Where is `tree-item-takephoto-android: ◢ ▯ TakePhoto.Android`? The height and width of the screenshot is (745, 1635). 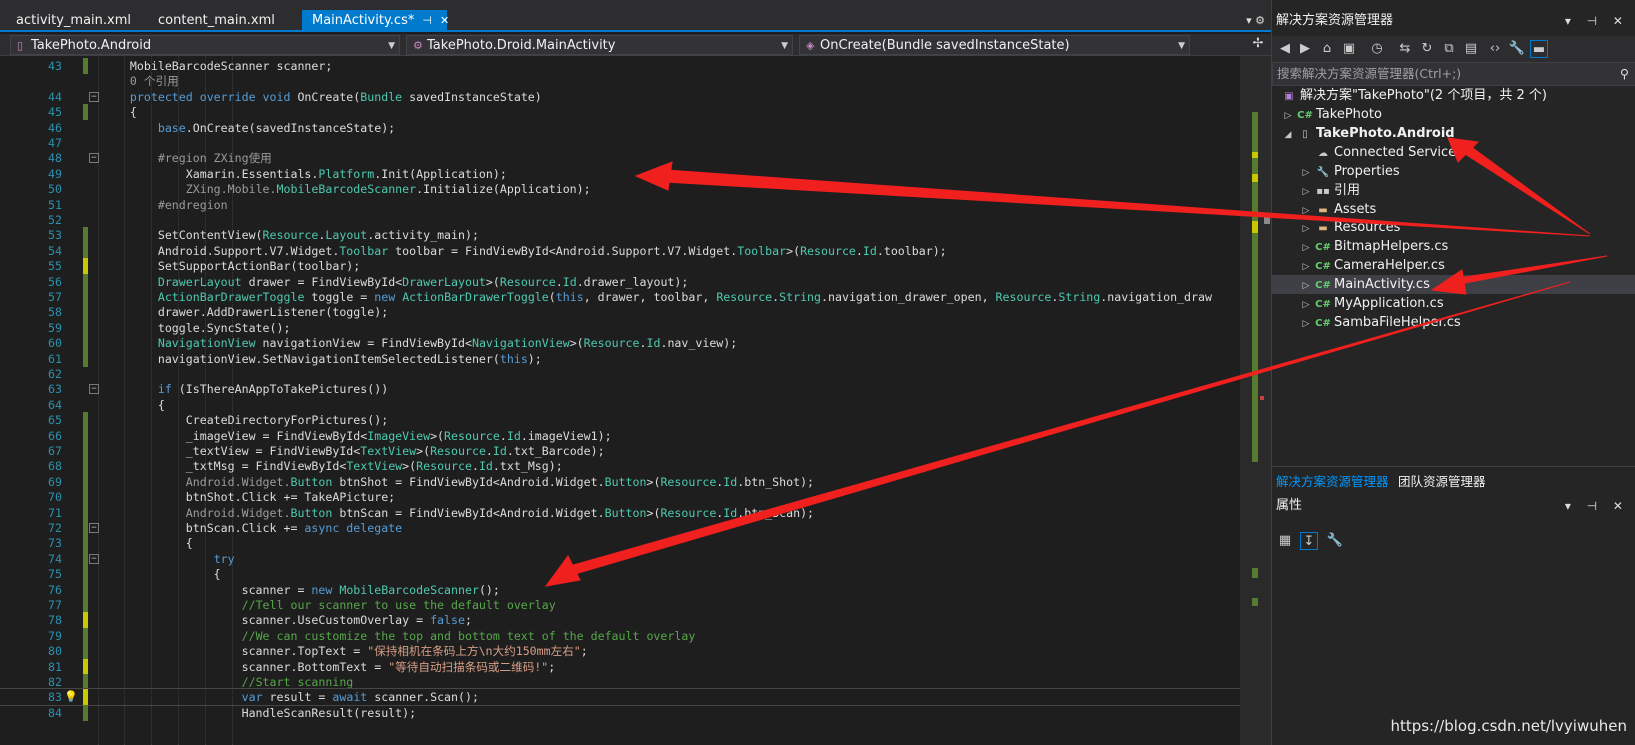
tree-item-takephoto-android: ◢ ▯ TakePhoto.Android is located at coordinates (1367, 133).